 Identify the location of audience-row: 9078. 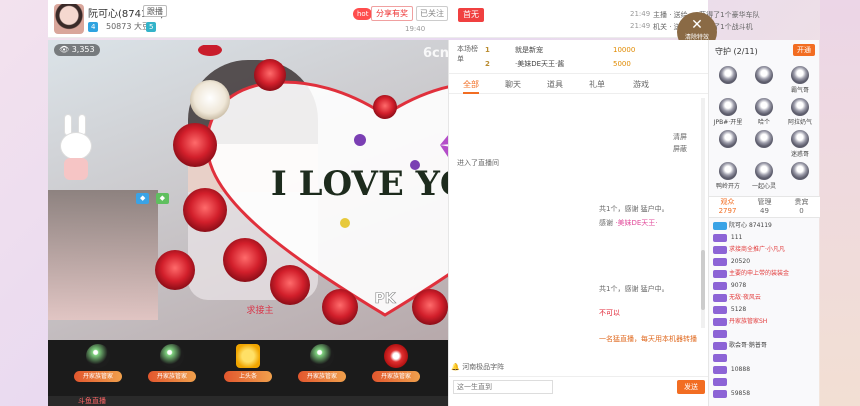
(765, 285).